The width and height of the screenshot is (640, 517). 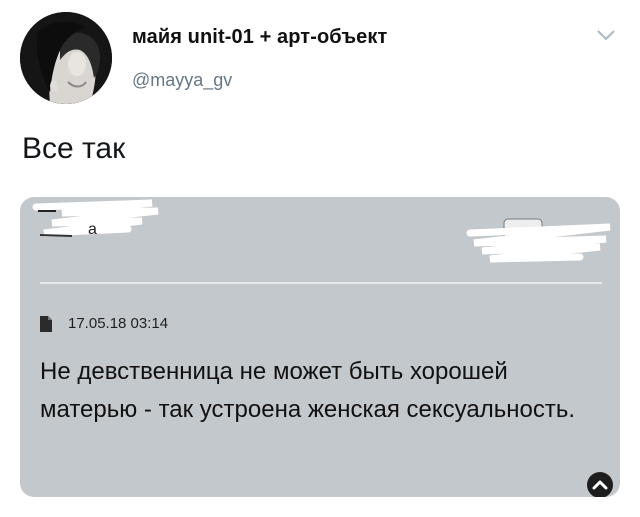 I want to click on post-meta: 17.05.18 03:14, so click(x=104, y=323).